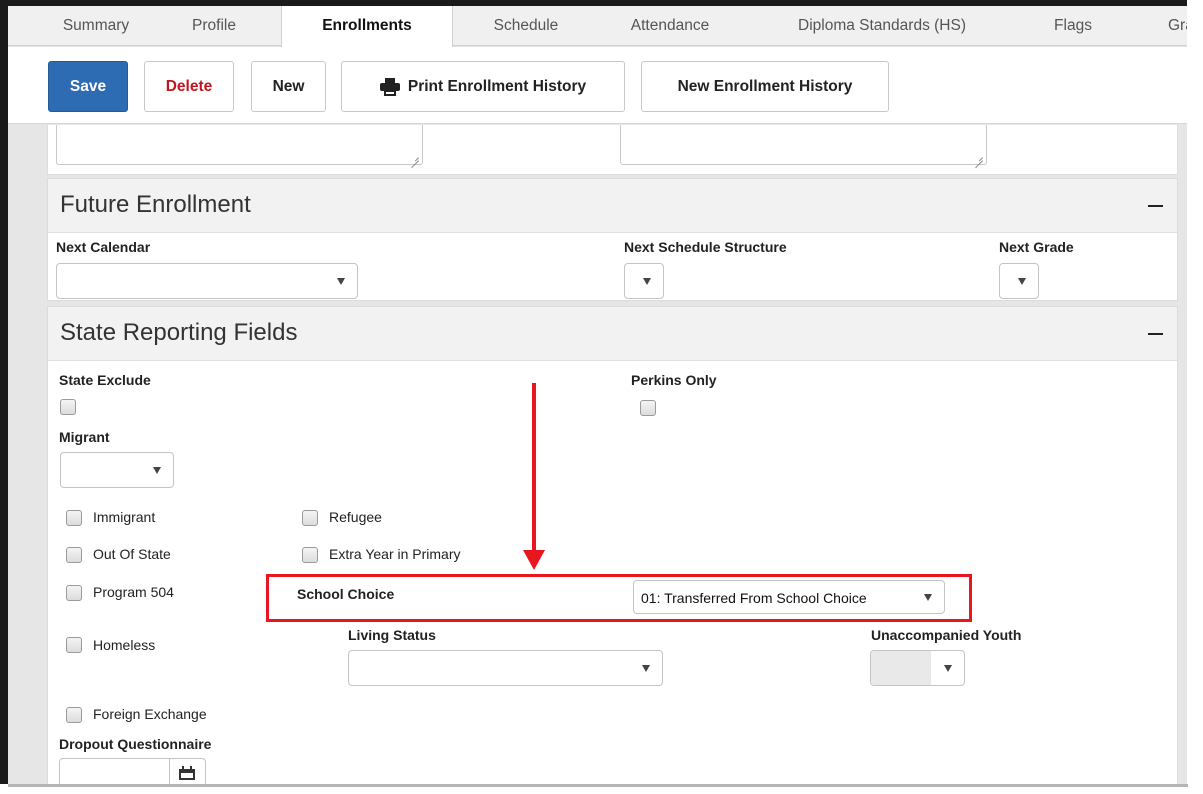 The width and height of the screenshot is (1203, 794). Describe the element at coordinates (310, 555) in the screenshot. I see `extra-year-checkbox` at that location.